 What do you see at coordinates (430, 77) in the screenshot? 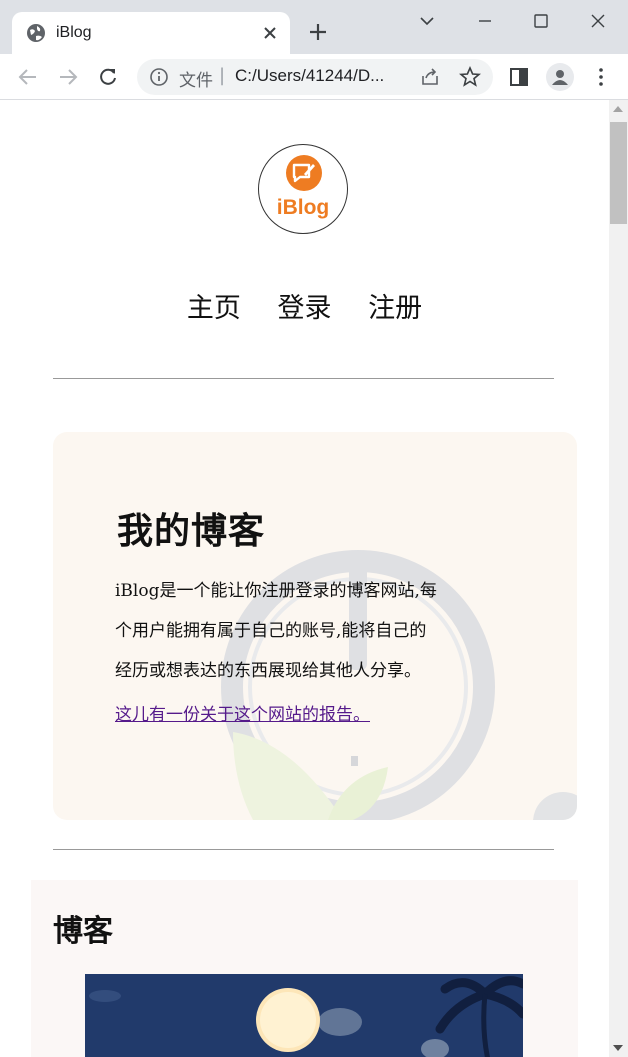
I see `share-icon` at bounding box center [430, 77].